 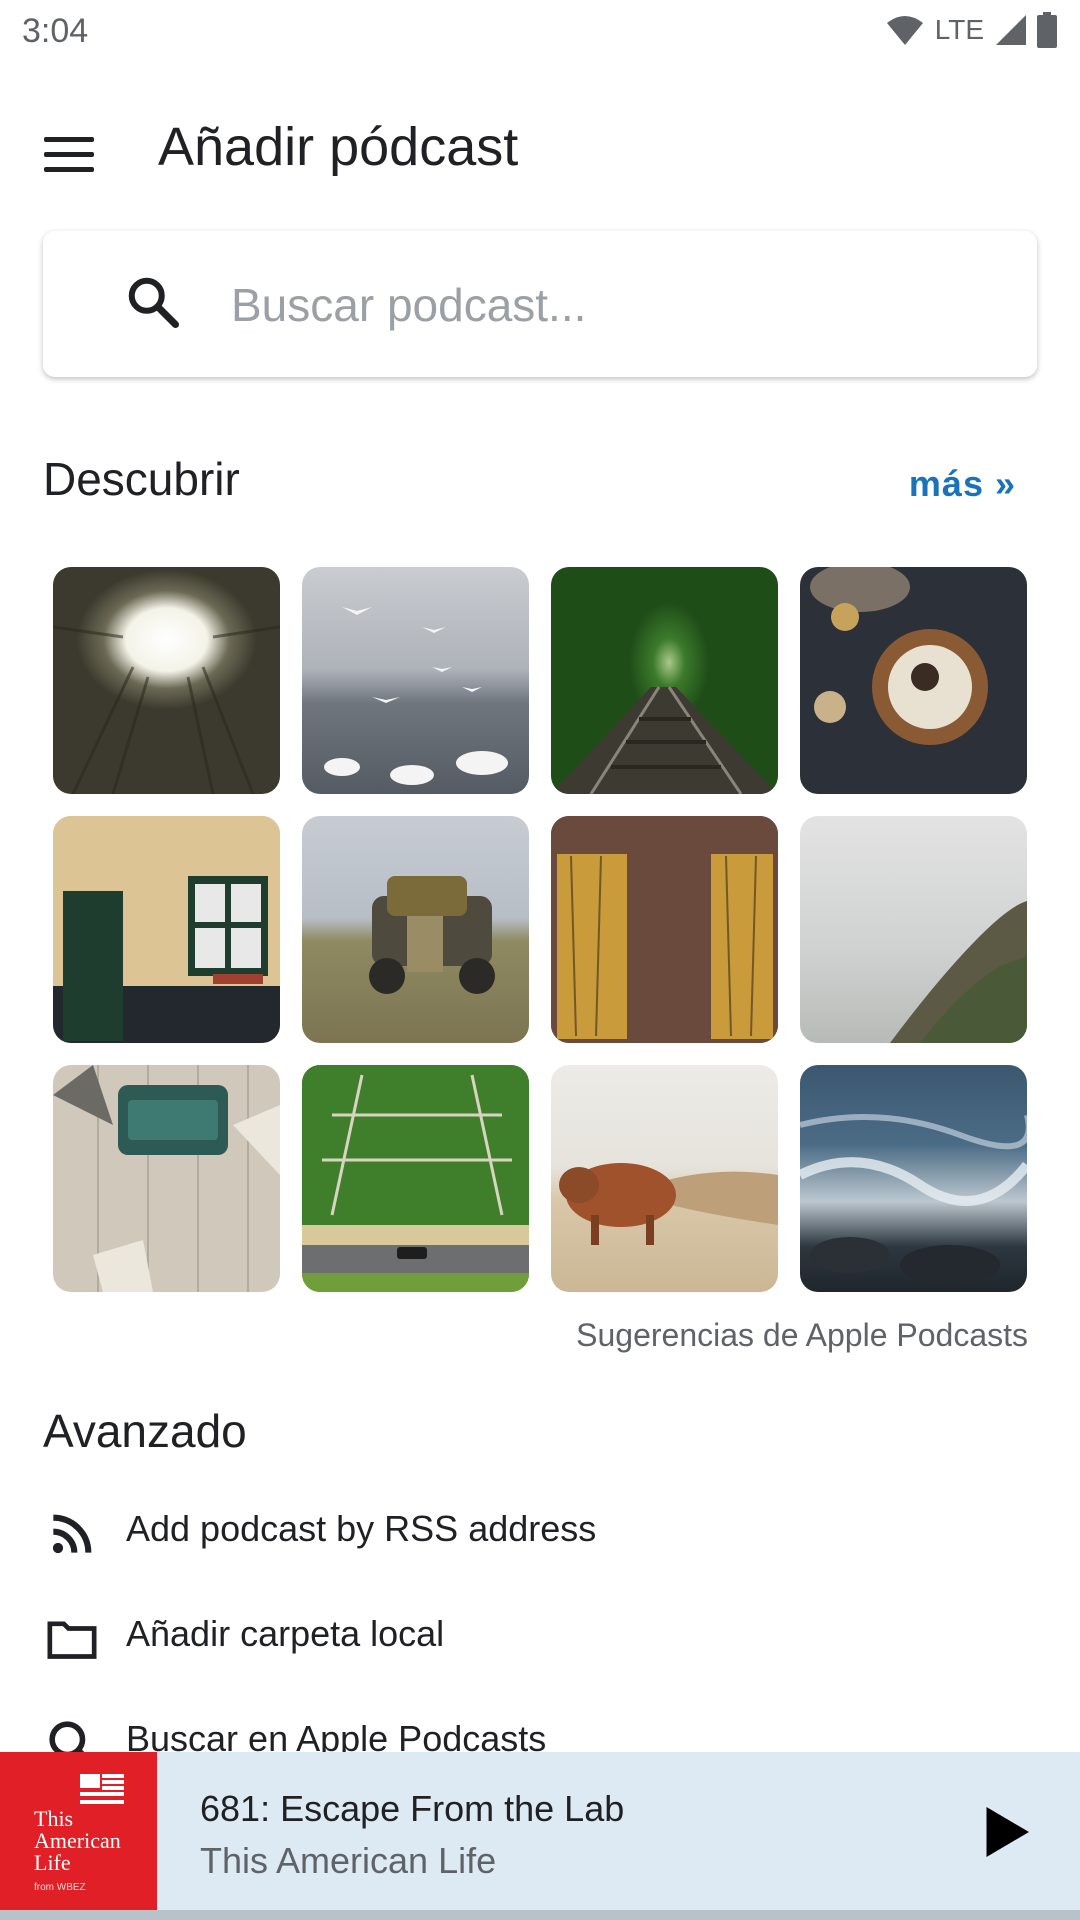 I want to click on ocean-waves-image, so click(x=913, y=1199).